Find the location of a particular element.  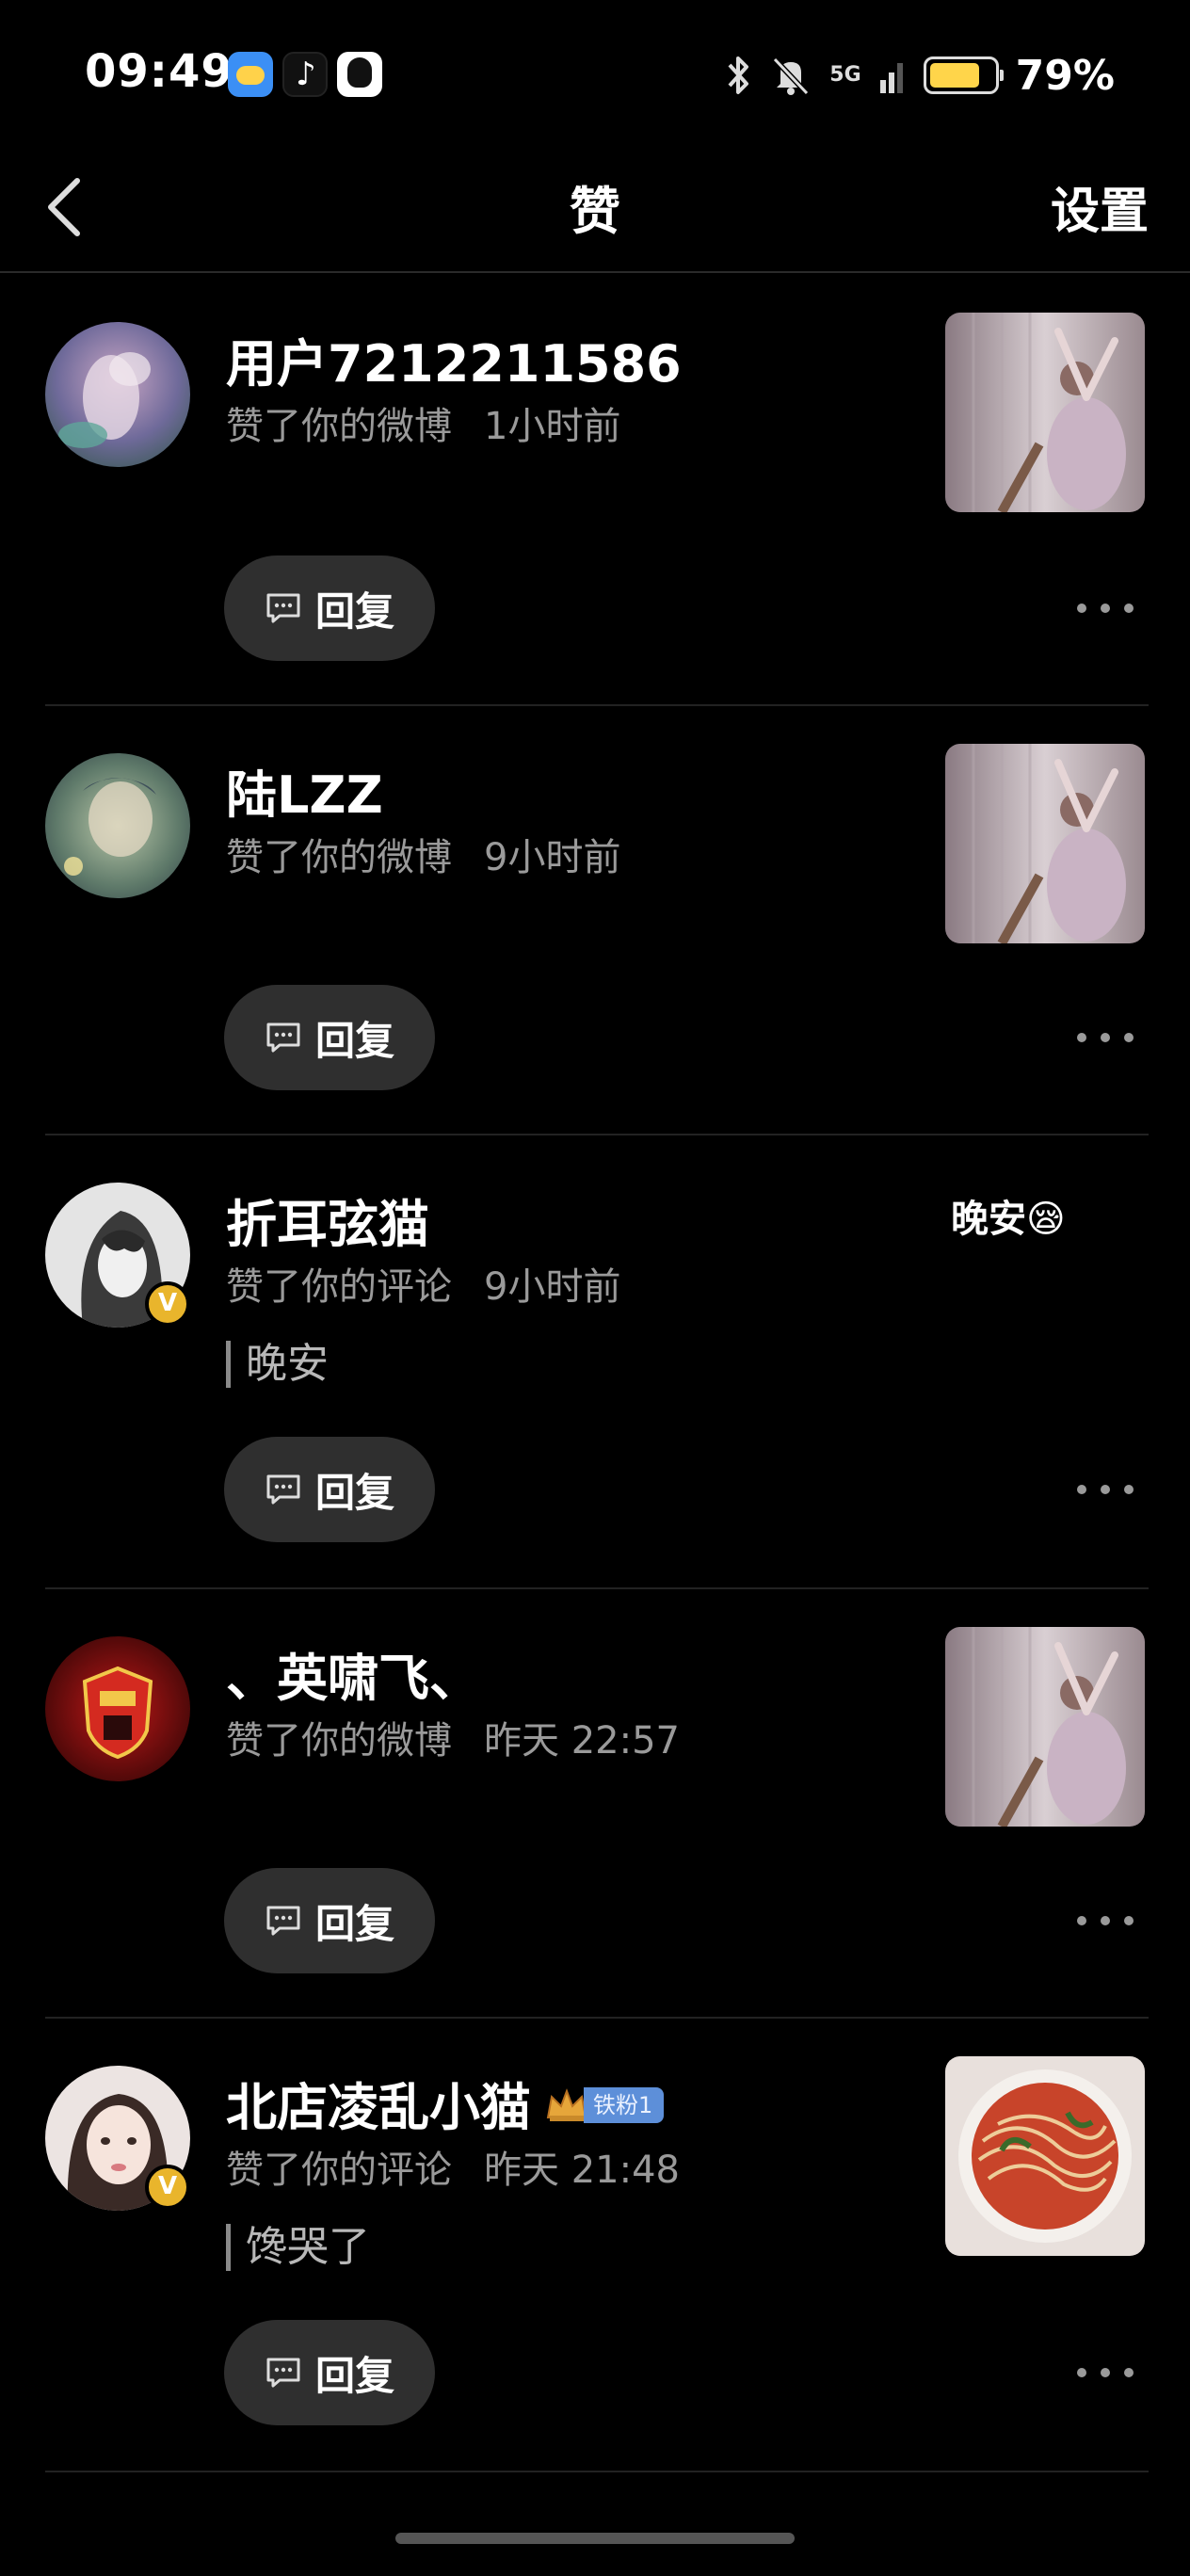

user-name: 、英啸飞、 is located at coordinates (353, 1673).